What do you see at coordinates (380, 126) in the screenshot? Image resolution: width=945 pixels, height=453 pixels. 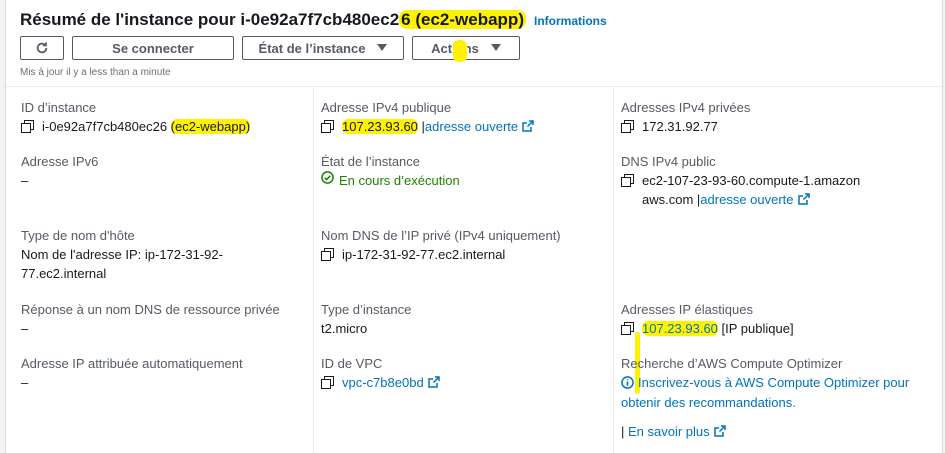 I see `public-ipv4-value: 107.23.93.60` at bounding box center [380, 126].